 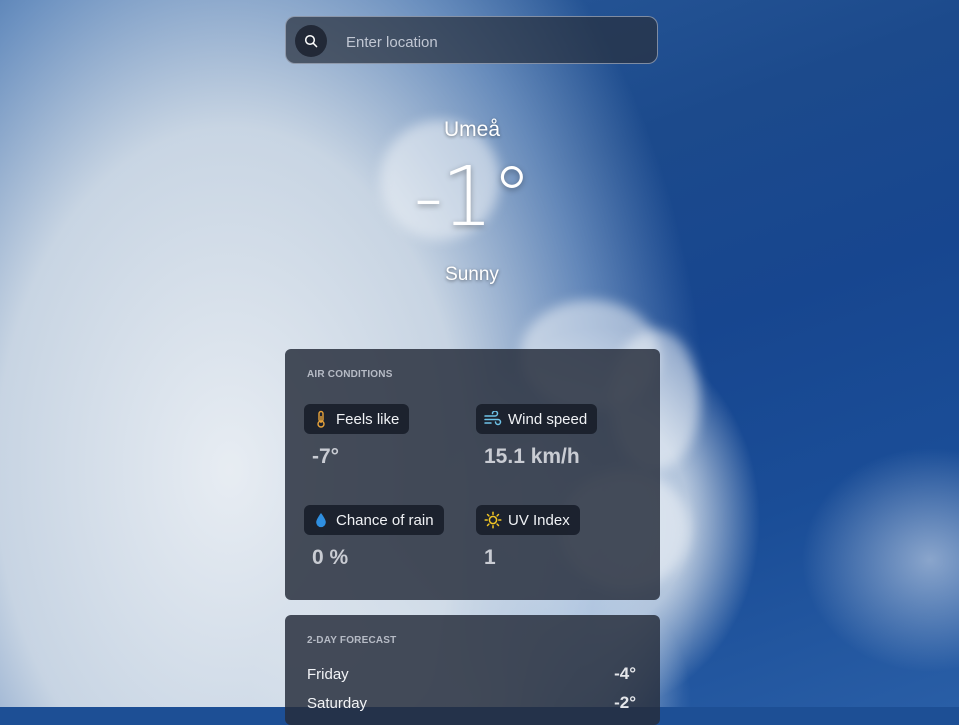 I want to click on search-button, so click(x=311, y=41).